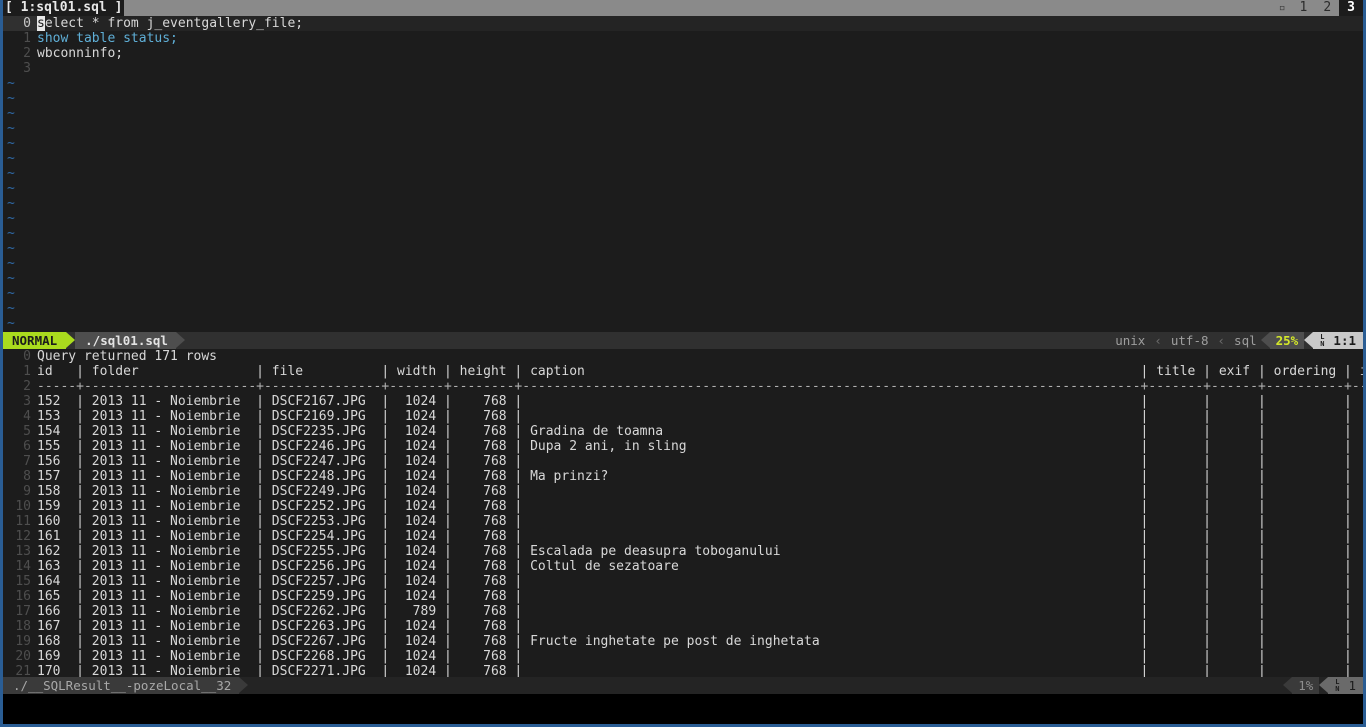 The image size is (1366, 727). Describe the element at coordinates (35, 340) in the screenshot. I see `vim-mode-indicator: NORMAL` at that location.